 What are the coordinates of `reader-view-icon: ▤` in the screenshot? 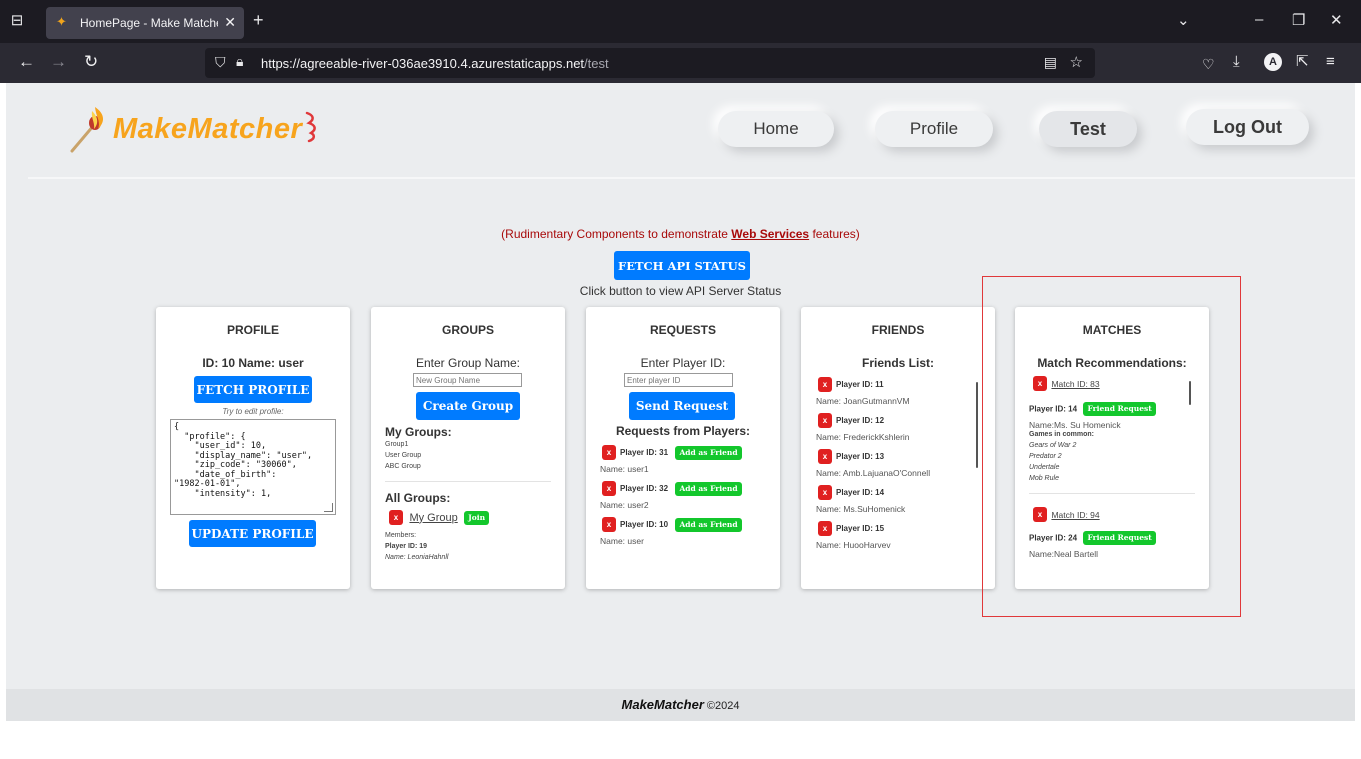 It's located at (1050, 62).